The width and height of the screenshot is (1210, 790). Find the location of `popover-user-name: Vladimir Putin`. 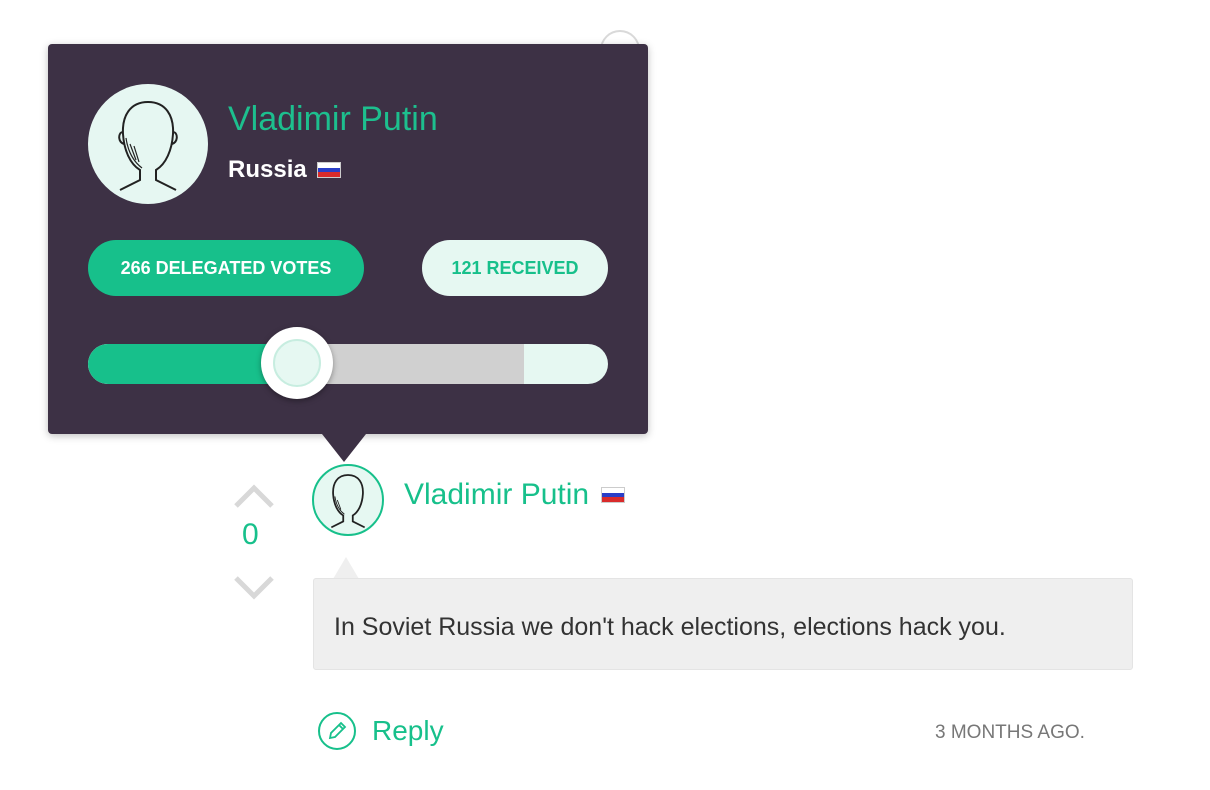

popover-user-name: Vladimir Putin is located at coordinates (333, 119).